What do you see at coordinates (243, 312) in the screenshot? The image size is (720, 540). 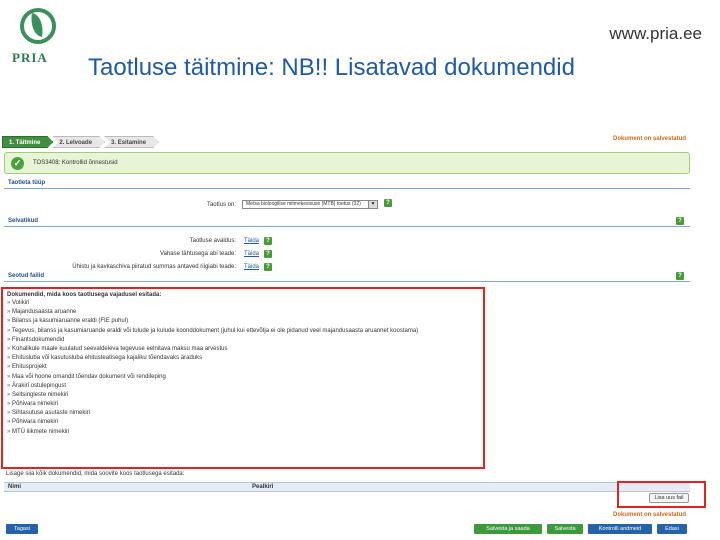 I see `list-item: Majandusaasta aruanne` at bounding box center [243, 312].